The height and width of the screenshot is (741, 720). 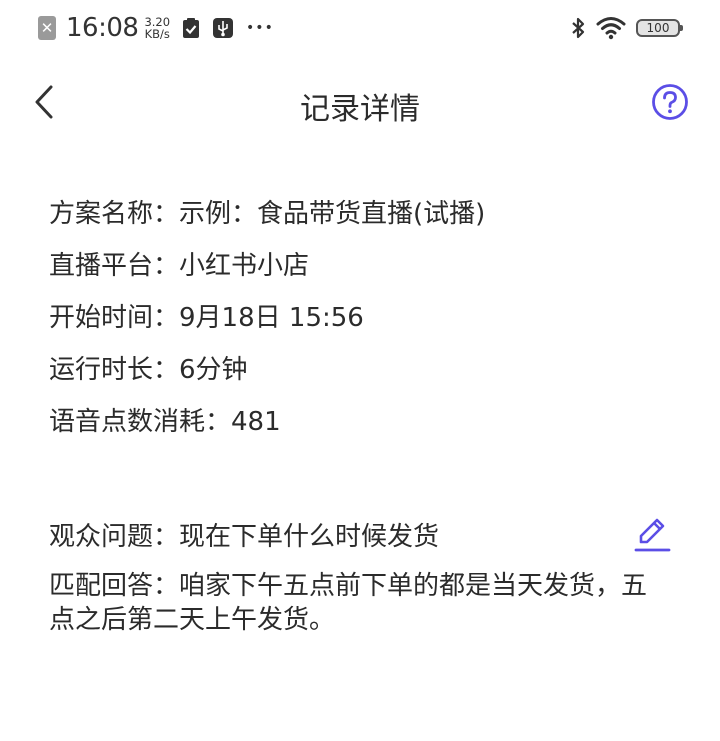 I want to click on question-text: 现在下单什么时候发货, so click(x=309, y=537).